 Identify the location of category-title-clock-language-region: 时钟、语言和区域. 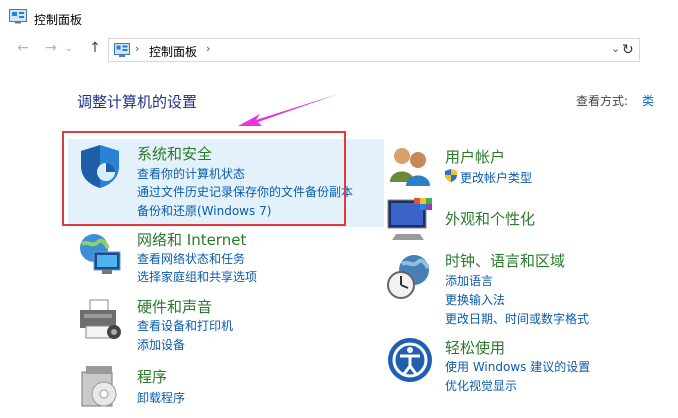
(505, 260).